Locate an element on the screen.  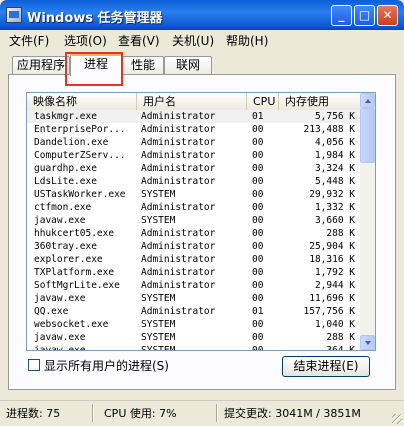
menu-shutdown: 关机(U) is located at coordinates (193, 40).